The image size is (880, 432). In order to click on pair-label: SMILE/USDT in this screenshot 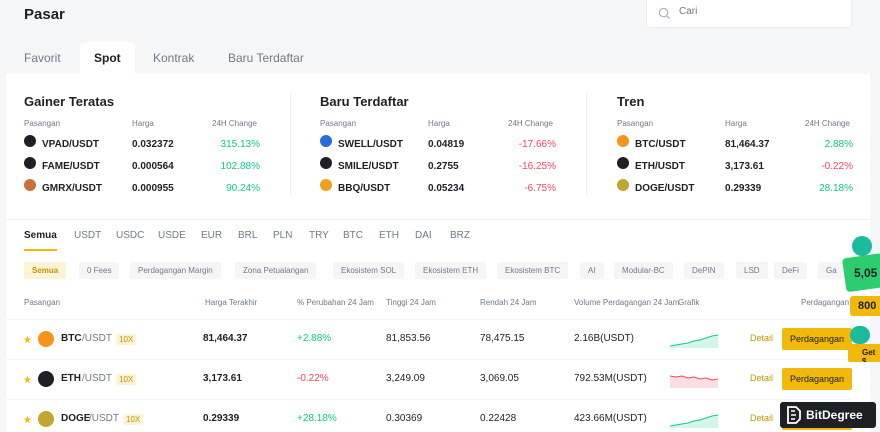, I will do `click(368, 166)`.